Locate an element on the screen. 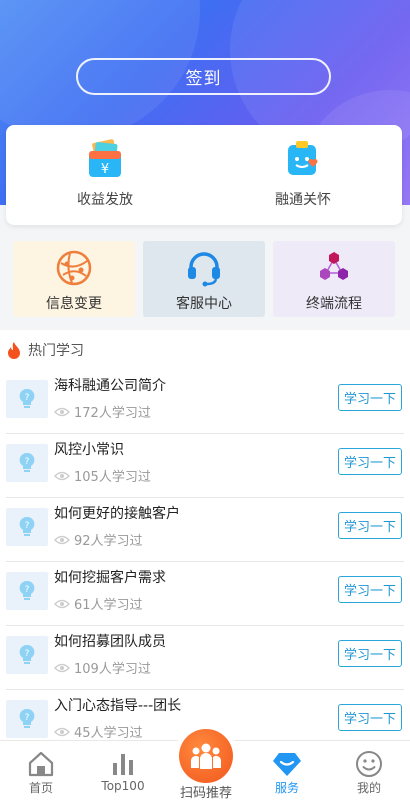  tab-service: 服务 is located at coordinates (287, 770).